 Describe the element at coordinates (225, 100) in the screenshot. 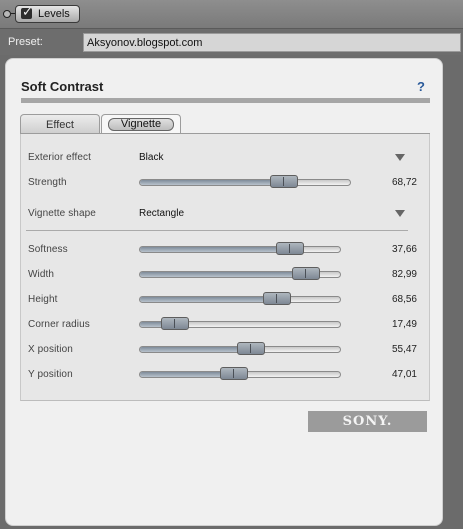

I see `title-divider` at that location.